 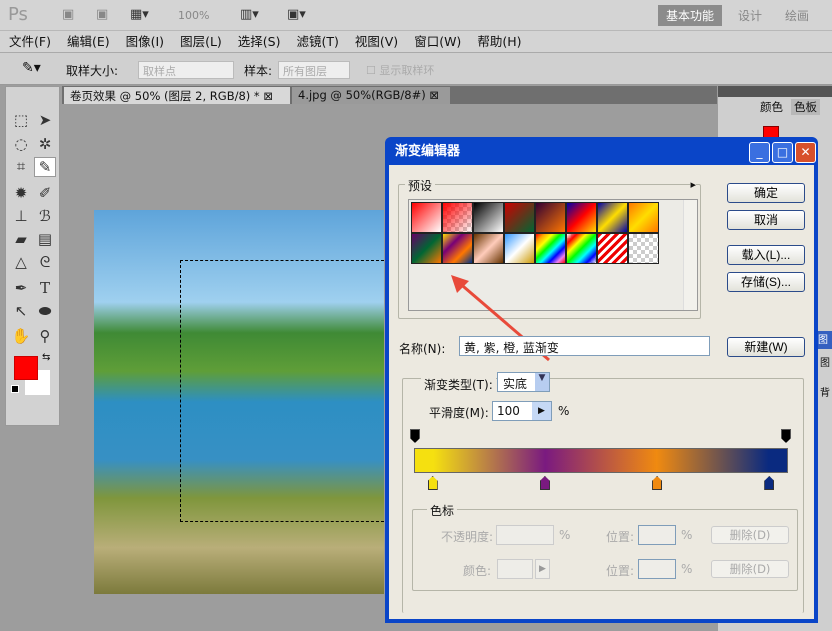 I want to click on smoothness-arrow-icon: ▶, so click(x=541, y=411).